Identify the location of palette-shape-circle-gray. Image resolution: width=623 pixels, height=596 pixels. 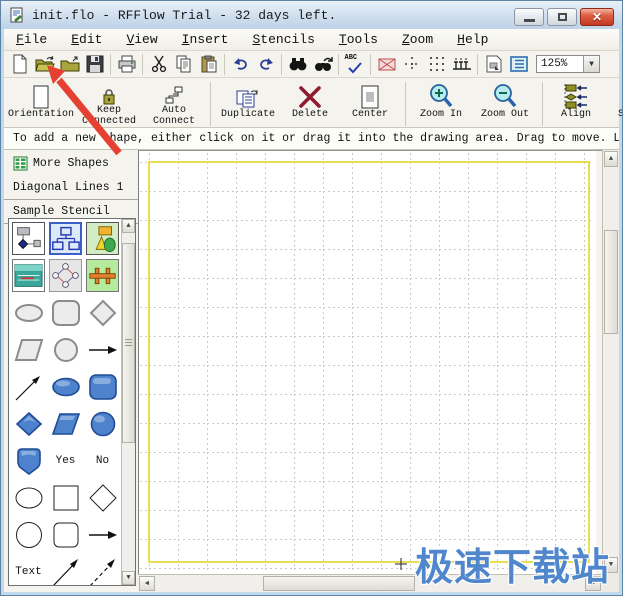
(65, 349).